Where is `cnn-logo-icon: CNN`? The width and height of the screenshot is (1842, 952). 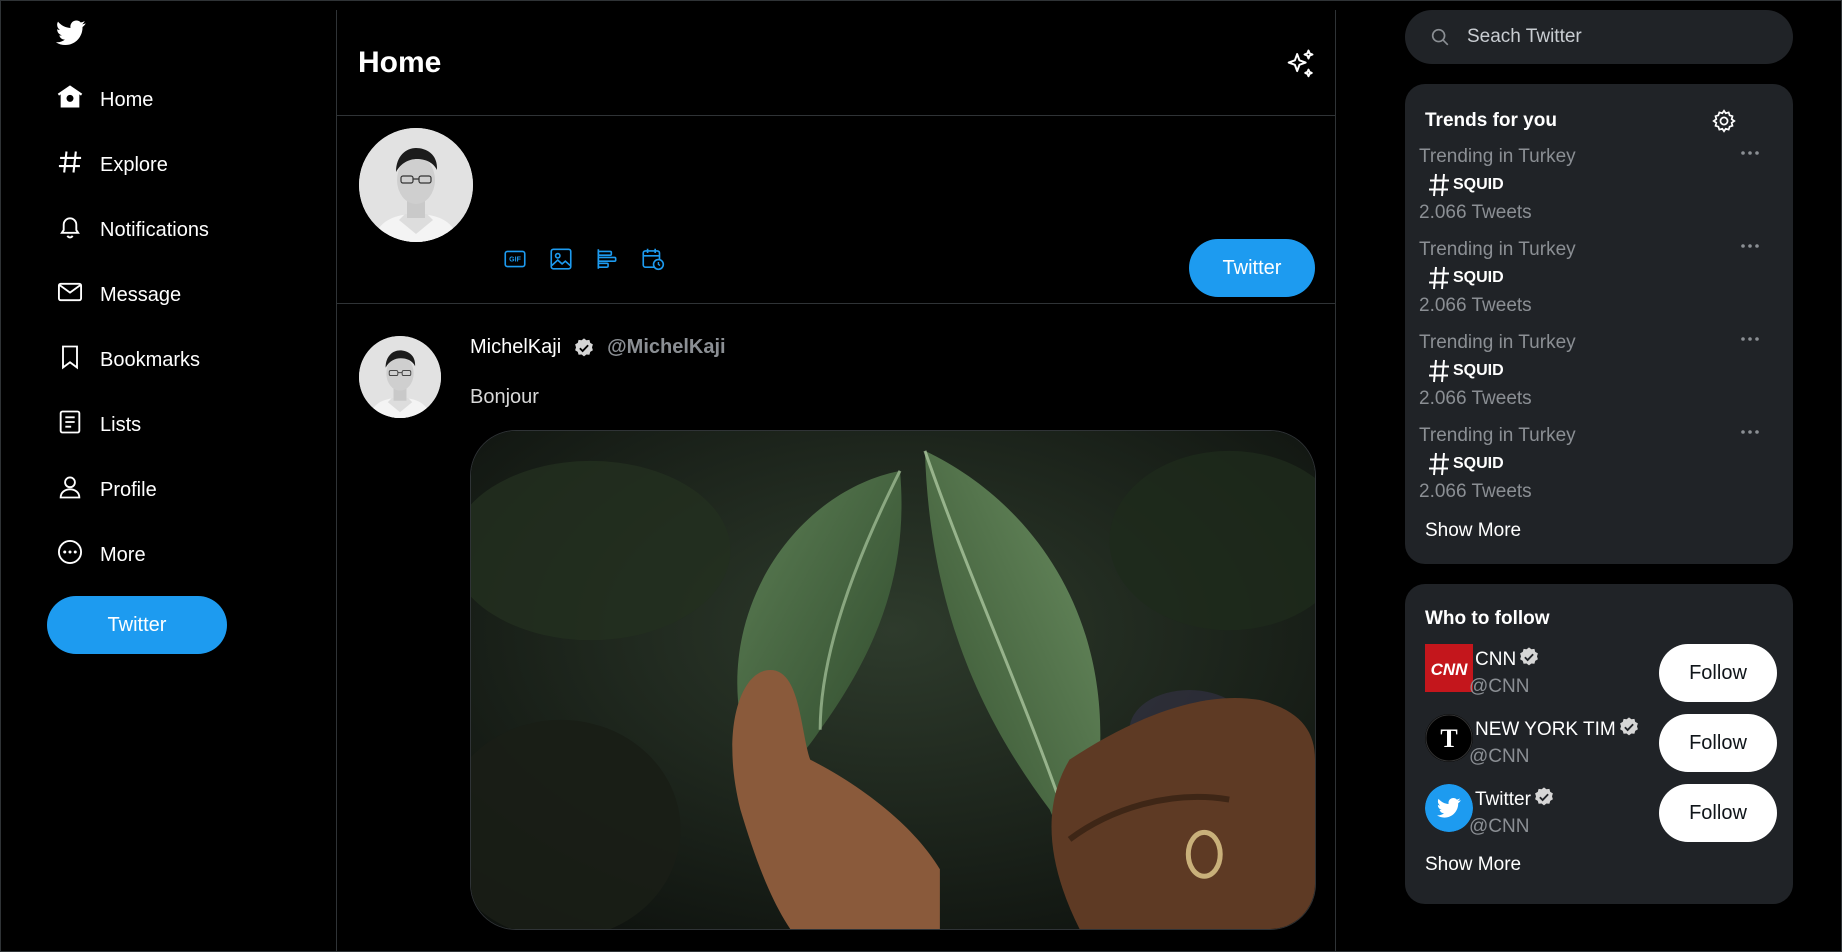
cnn-logo-icon: CNN is located at coordinates (1449, 668).